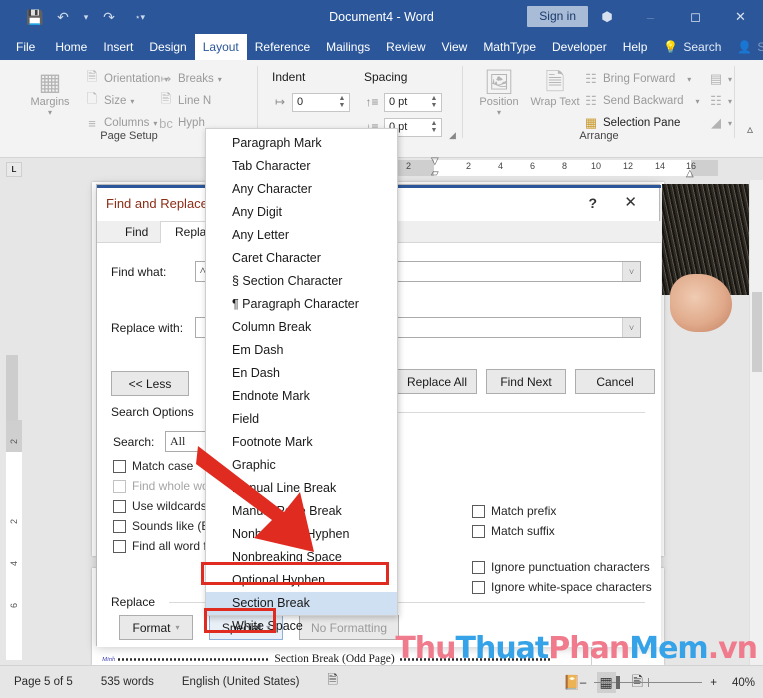 The image size is (763, 698). Describe the element at coordinates (301, 258) in the screenshot. I see `menu-item-caret-character: Caret Character` at that location.